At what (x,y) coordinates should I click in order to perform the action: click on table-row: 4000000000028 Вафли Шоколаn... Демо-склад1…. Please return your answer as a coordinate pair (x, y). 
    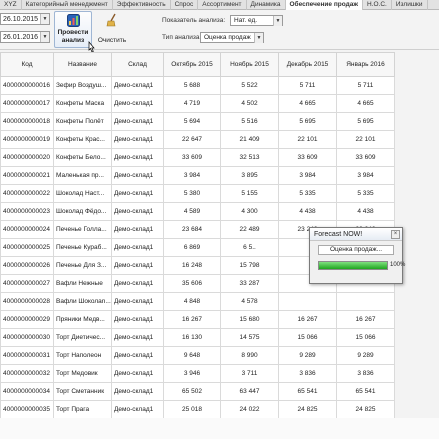
    Looking at the image, I should click on (197, 301).